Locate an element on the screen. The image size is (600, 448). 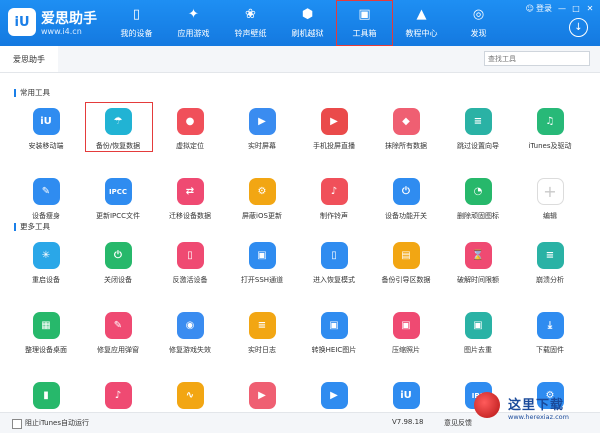
tool-tile-restart: ✳ 重启设备 is located at coordinates (46, 273).